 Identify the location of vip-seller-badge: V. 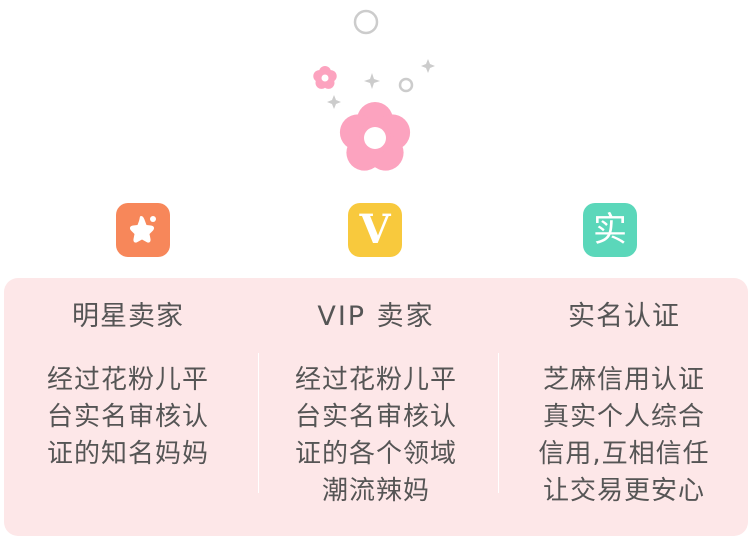
(375, 230).